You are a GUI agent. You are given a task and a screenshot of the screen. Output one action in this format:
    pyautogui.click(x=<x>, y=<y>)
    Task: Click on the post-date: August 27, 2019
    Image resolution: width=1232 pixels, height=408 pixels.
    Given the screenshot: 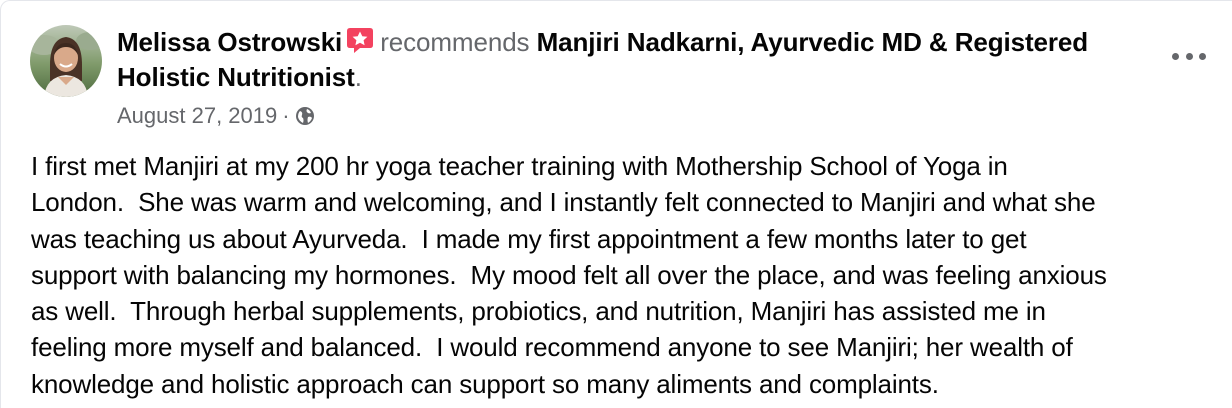 What is the action you would take?
    pyautogui.click(x=197, y=116)
    